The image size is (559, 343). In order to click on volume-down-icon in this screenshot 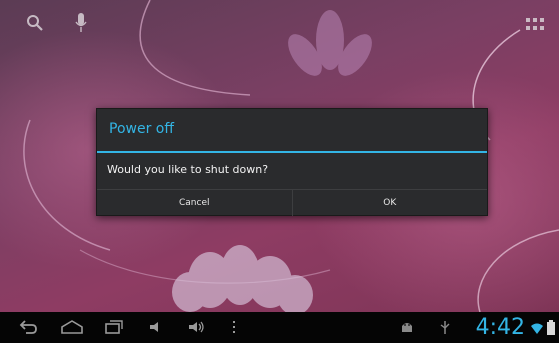, I will do `click(156, 327)`.